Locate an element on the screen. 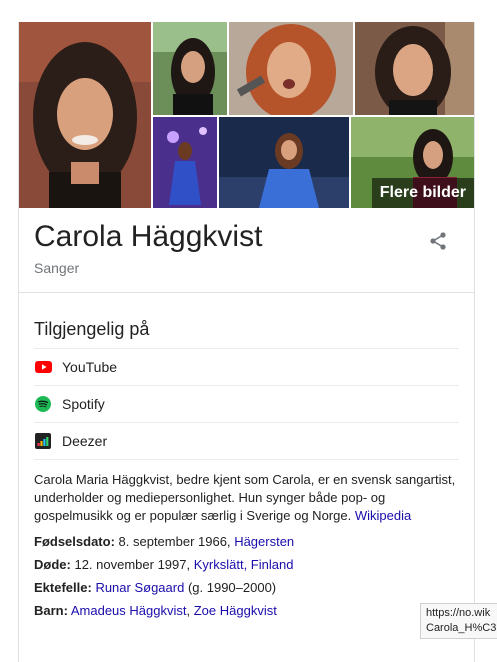 Image resolution: width=497 pixels, height=662 pixels. fact-label: Ektefelle: is located at coordinates (63, 587).